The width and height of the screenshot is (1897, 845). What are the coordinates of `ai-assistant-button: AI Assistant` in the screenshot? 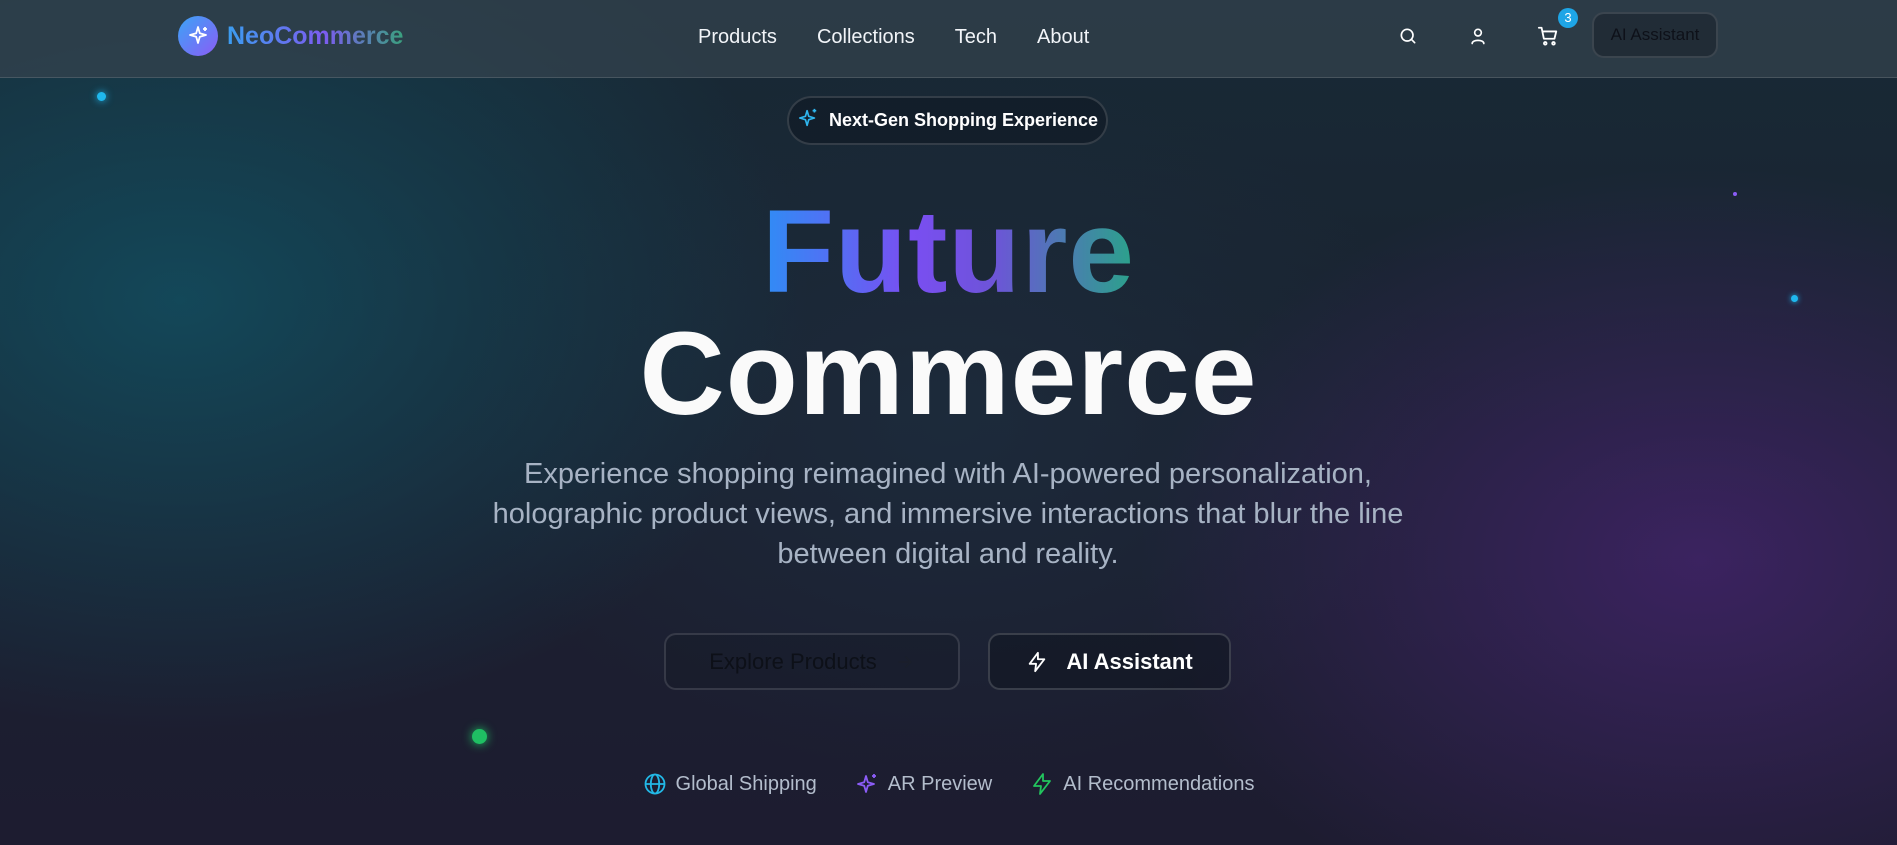 It's located at (1109, 661).